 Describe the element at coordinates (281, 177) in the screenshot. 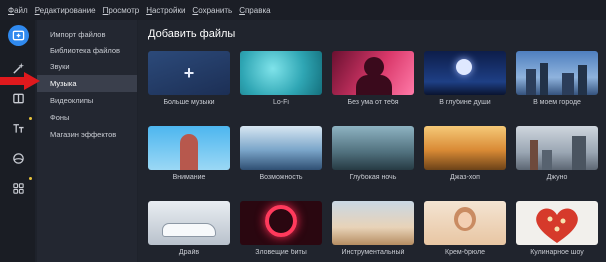

I see `tile-label: Возможность` at that location.